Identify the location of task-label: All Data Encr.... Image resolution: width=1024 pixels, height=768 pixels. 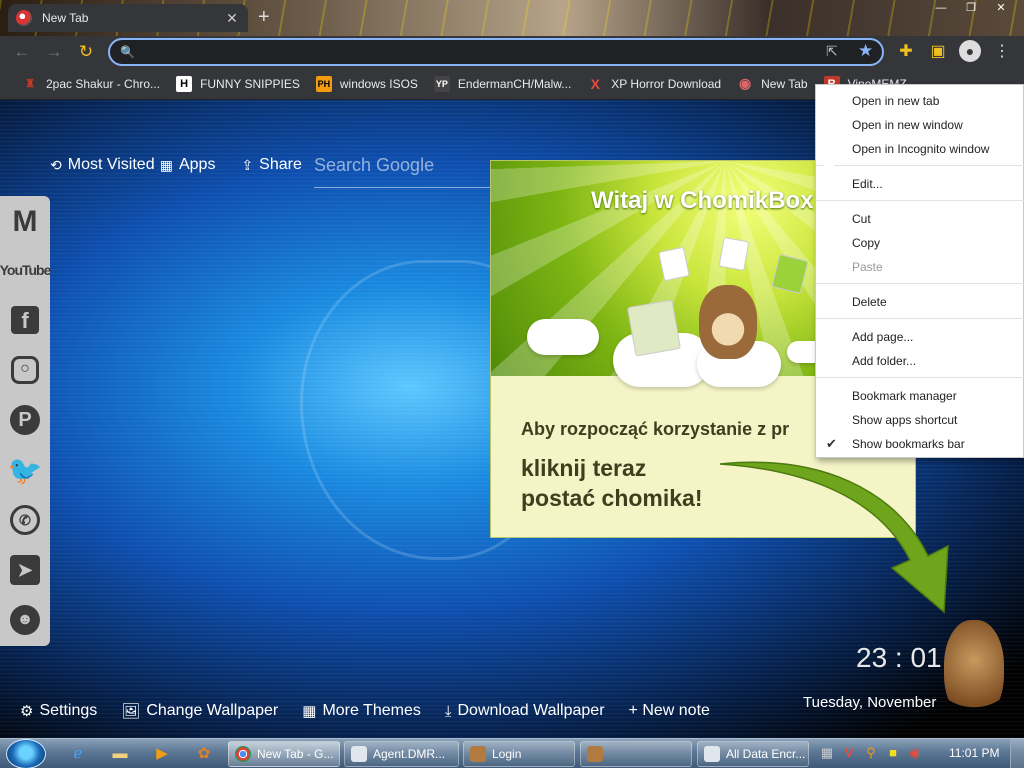
(766, 754).